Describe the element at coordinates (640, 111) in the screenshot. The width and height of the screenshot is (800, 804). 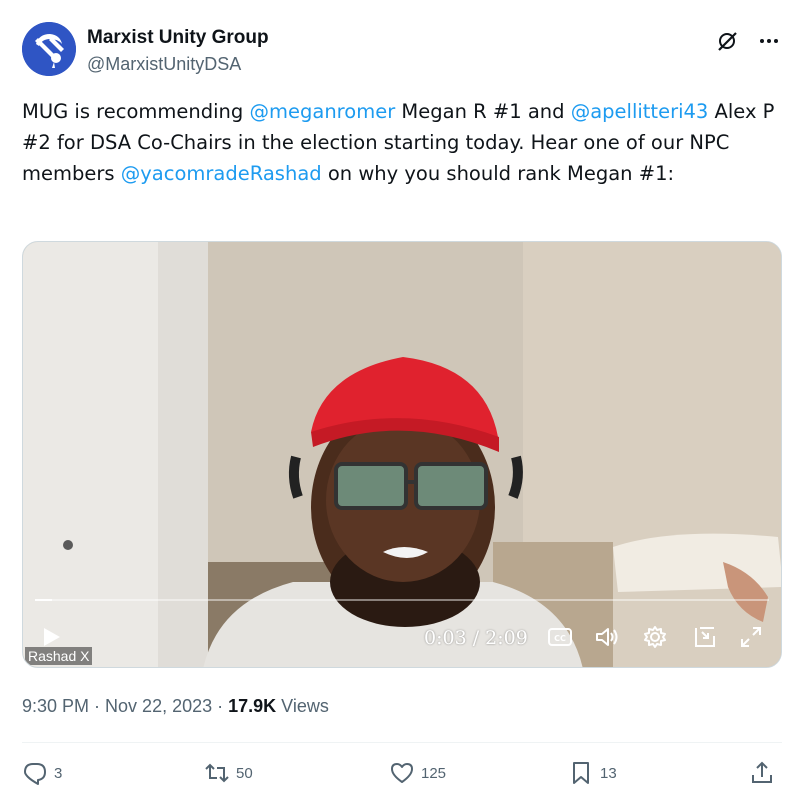
I see `mention-link: @apellitteri43` at that location.